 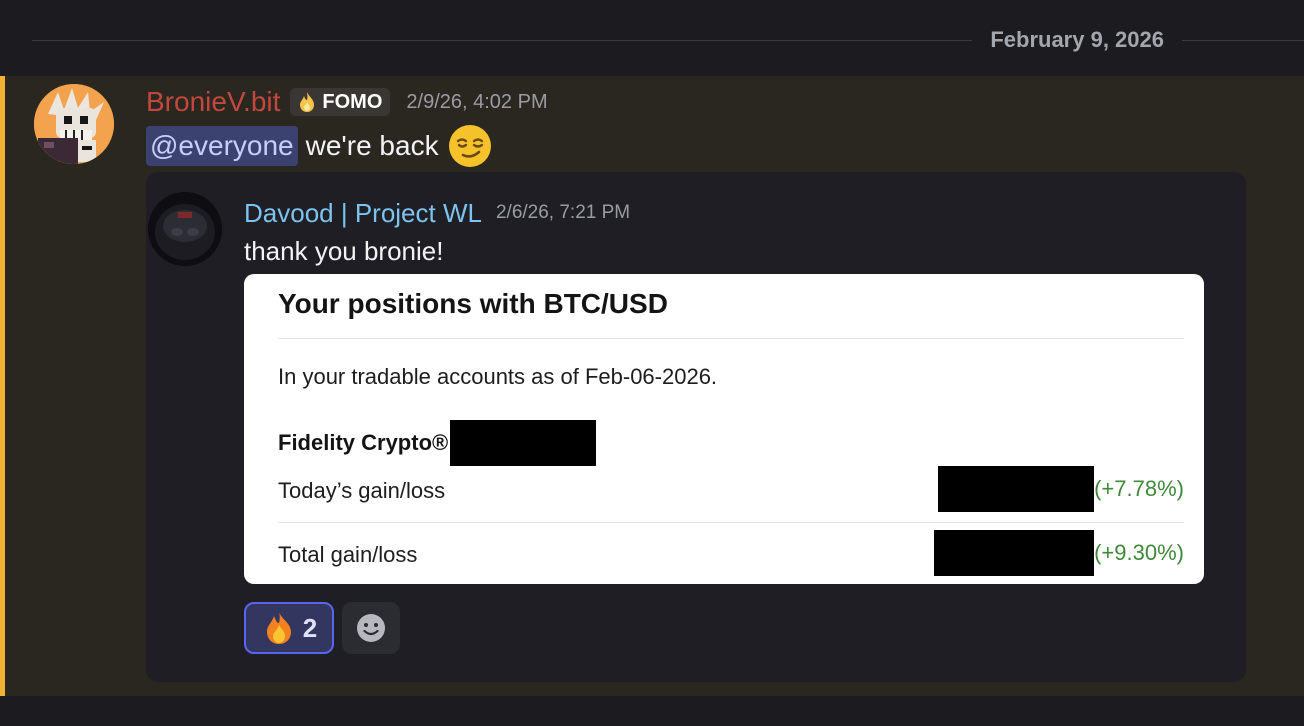 I want to click on total-gain-label: Total gain/loss, so click(x=348, y=554).